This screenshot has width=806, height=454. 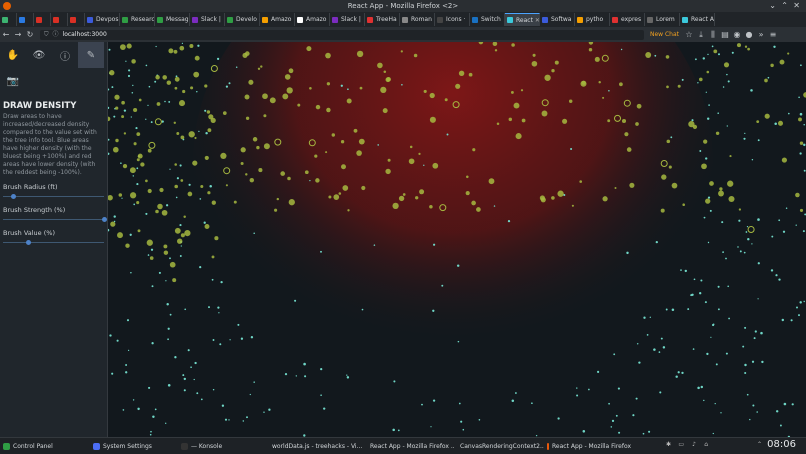 I want to click on tab-18: Softwa, so click(x=557, y=19).